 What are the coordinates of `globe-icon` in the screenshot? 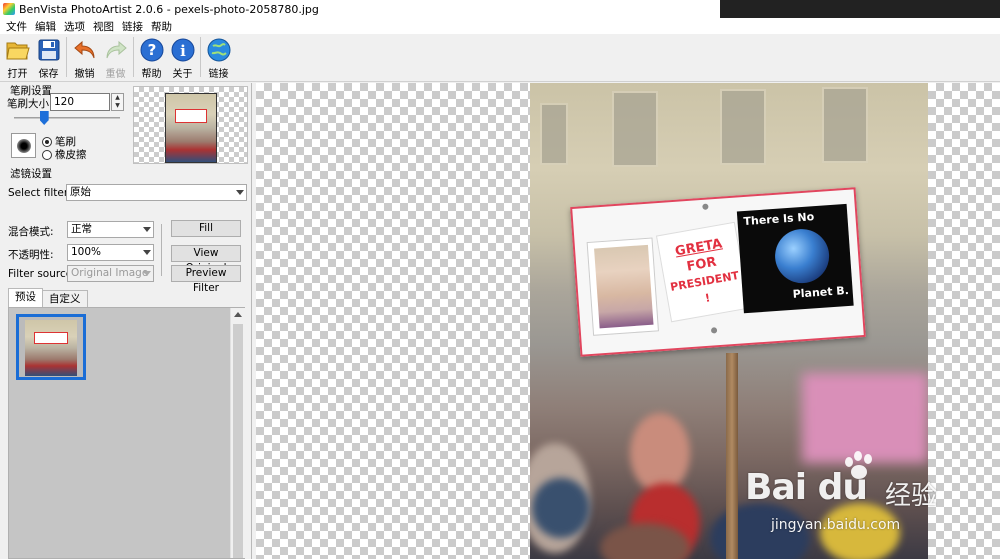 It's located at (219, 50).